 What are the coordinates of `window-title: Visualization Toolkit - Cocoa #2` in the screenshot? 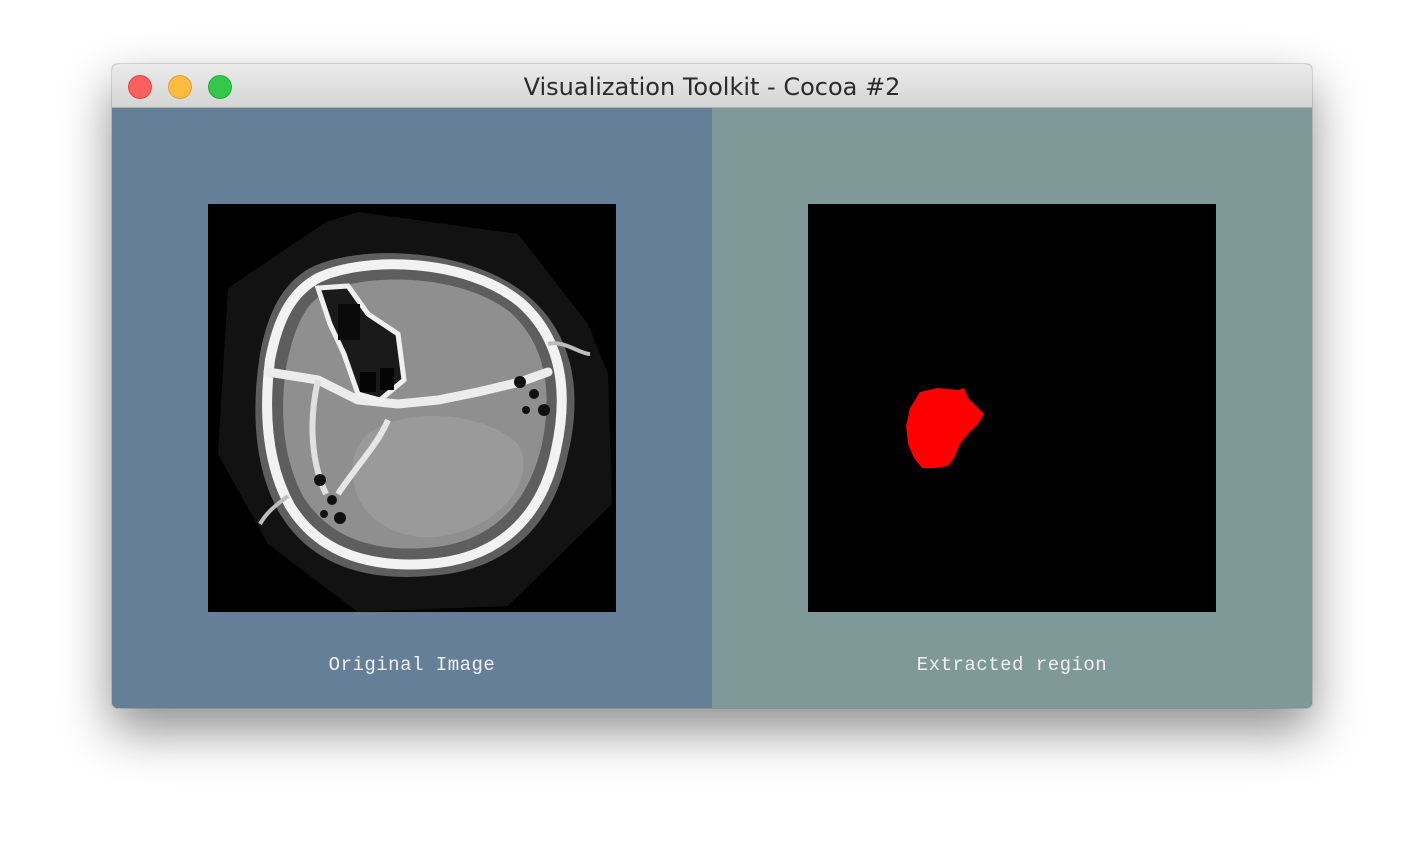 It's located at (712, 87).